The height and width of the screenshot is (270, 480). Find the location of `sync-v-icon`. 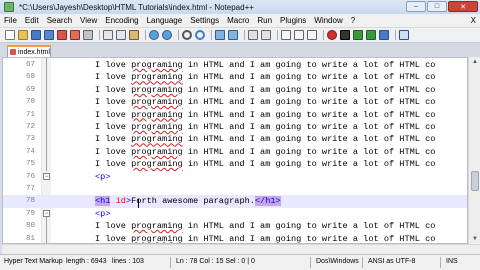

sync-v-icon is located at coordinates (253, 35).